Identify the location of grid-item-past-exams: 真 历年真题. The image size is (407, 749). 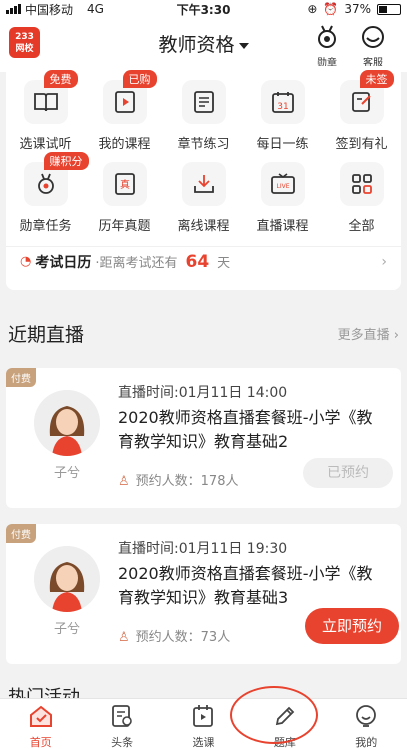
(125, 198).